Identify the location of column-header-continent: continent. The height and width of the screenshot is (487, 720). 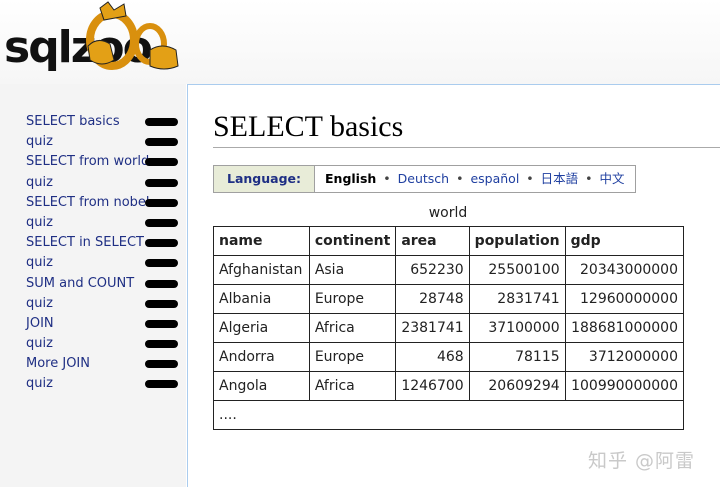
(352, 241).